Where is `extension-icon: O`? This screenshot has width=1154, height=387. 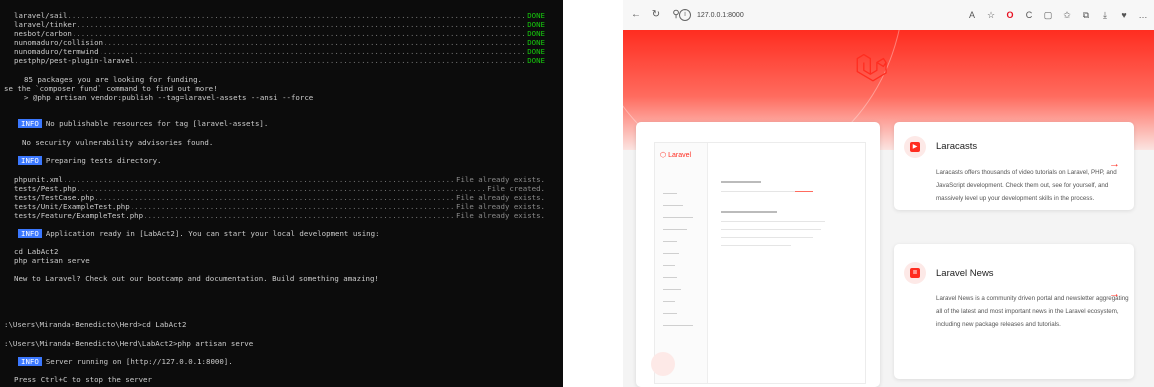 extension-icon: O is located at coordinates (1010, 15).